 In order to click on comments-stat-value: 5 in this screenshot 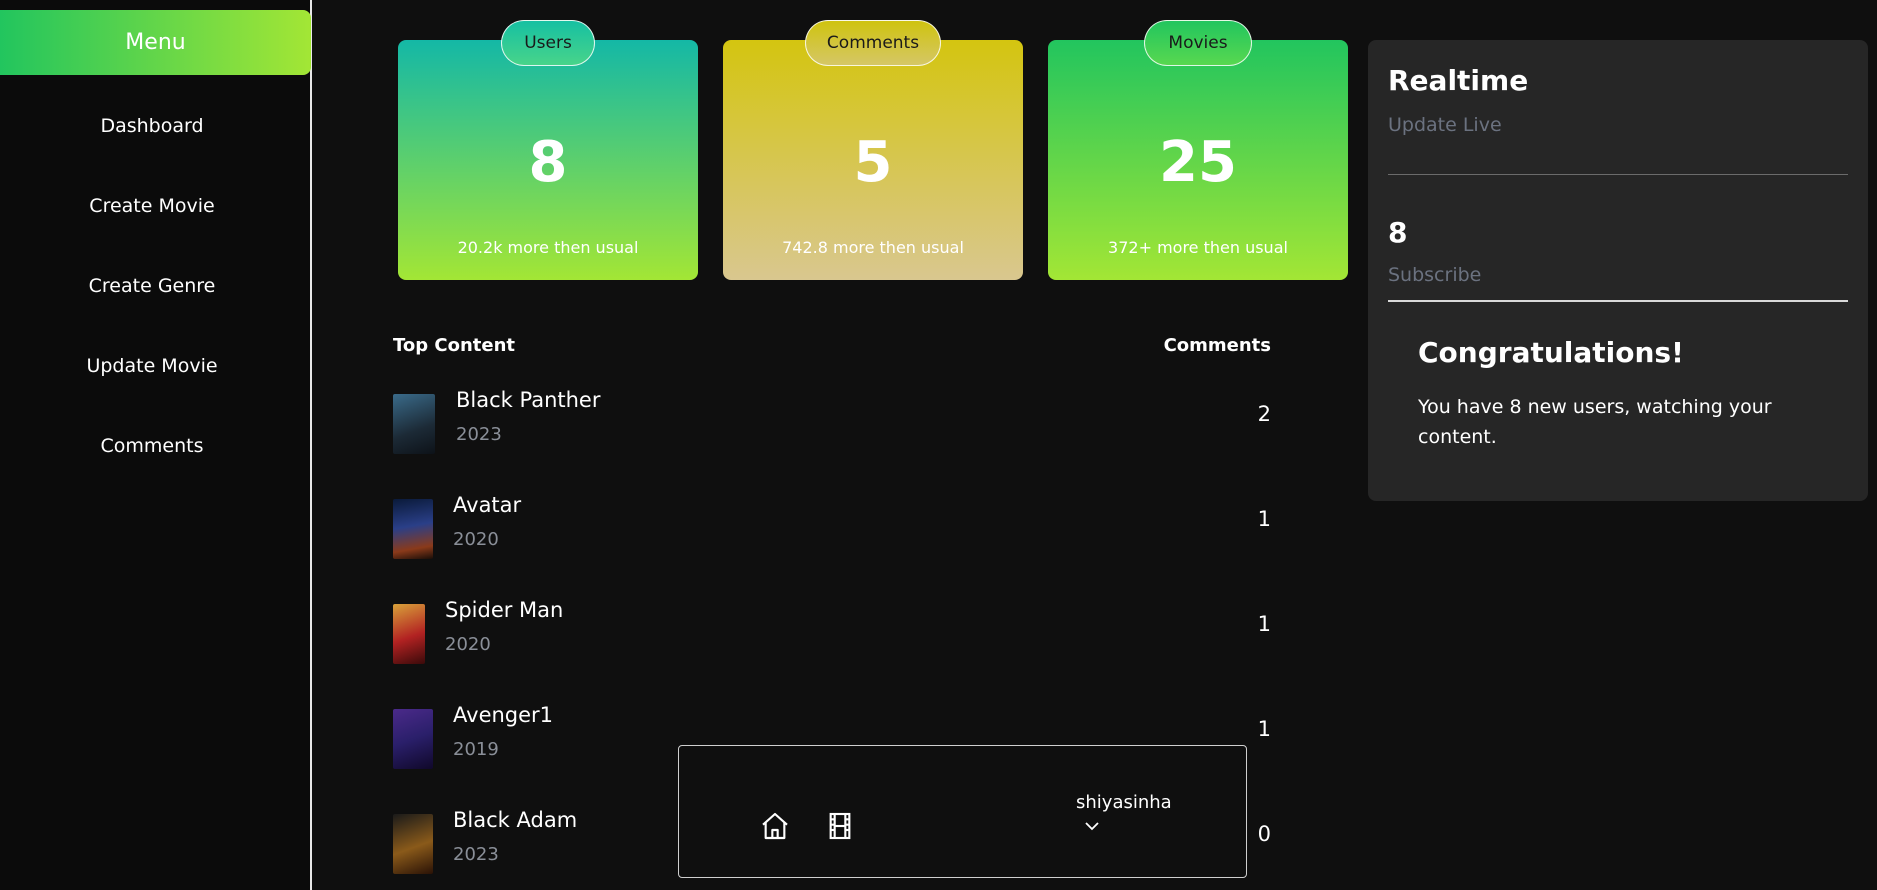, I will do `click(873, 162)`.